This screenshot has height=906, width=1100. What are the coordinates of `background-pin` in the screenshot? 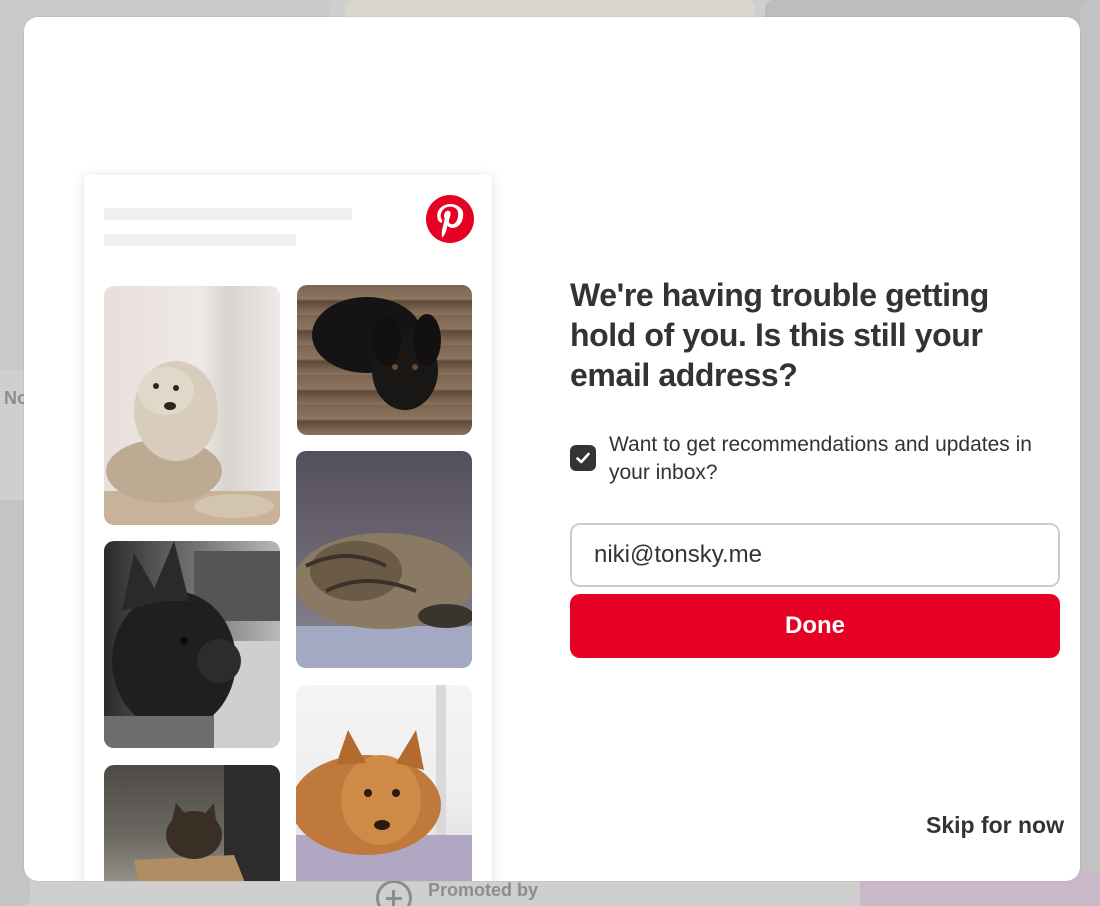 It's located at (1090, 453).